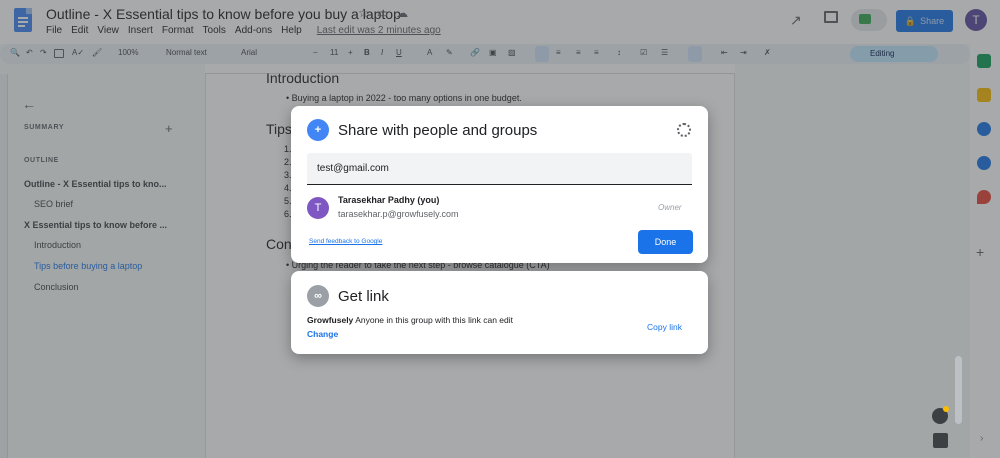  What do you see at coordinates (665, 242) in the screenshot?
I see `done-button: Done` at bounding box center [665, 242].